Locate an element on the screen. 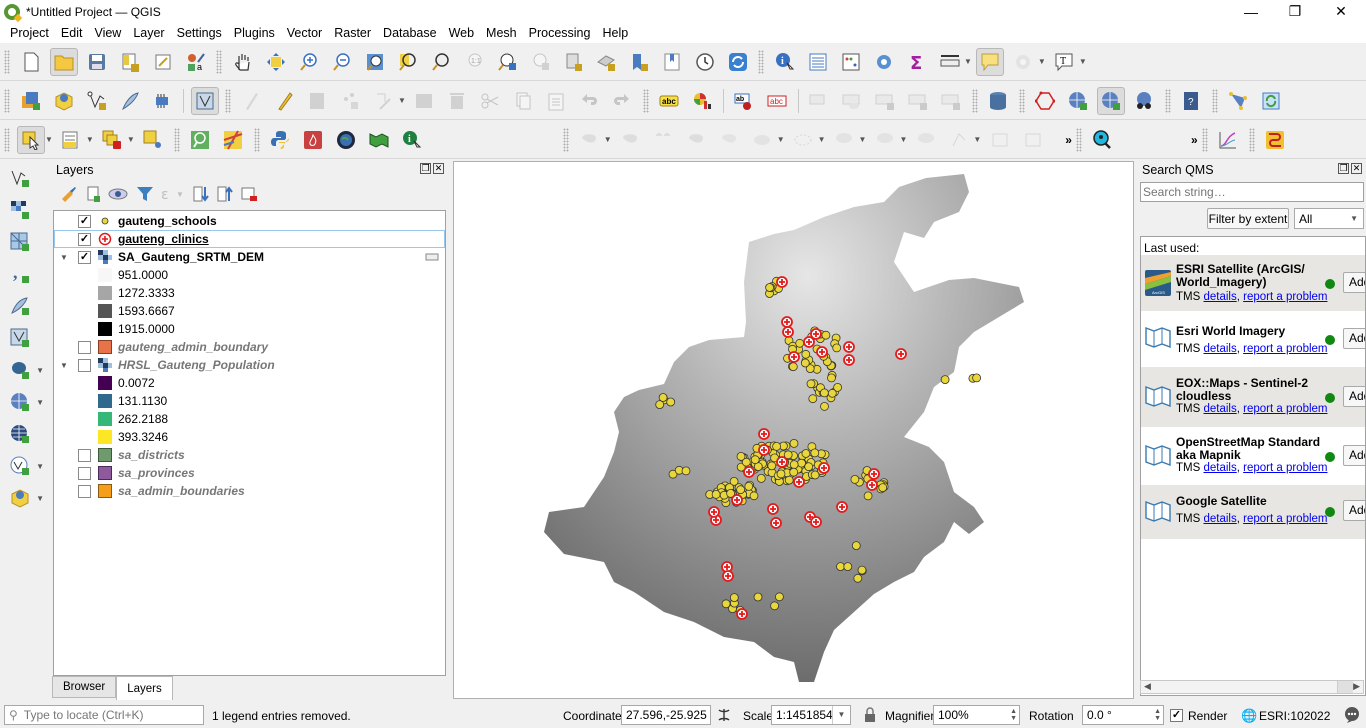 This screenshot has width=1366, height=728. add-part-dropdown-icon: ▼ is located at coordinates (863, 139).